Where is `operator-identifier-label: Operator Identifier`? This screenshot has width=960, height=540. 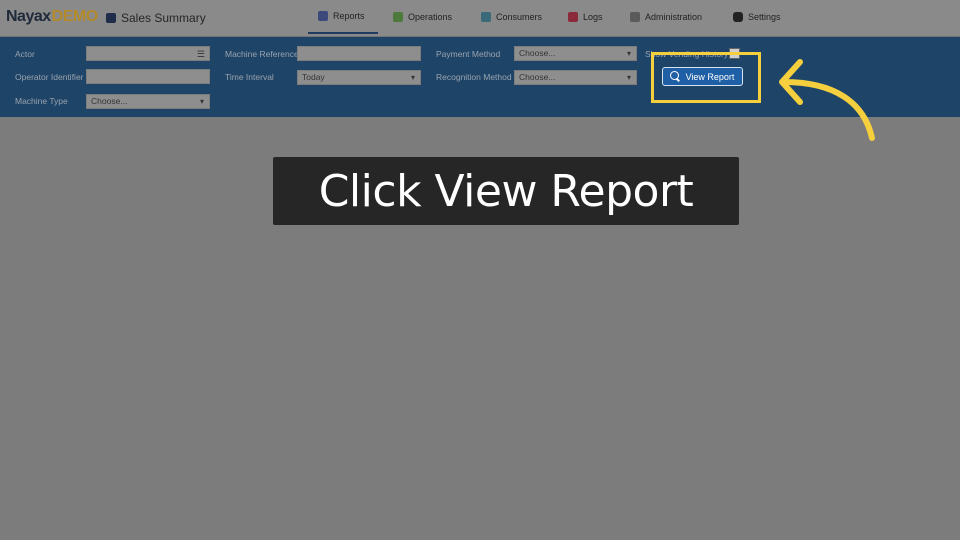
operator-identifier-label: Operator Identifier is located at coordinates (49, 77).